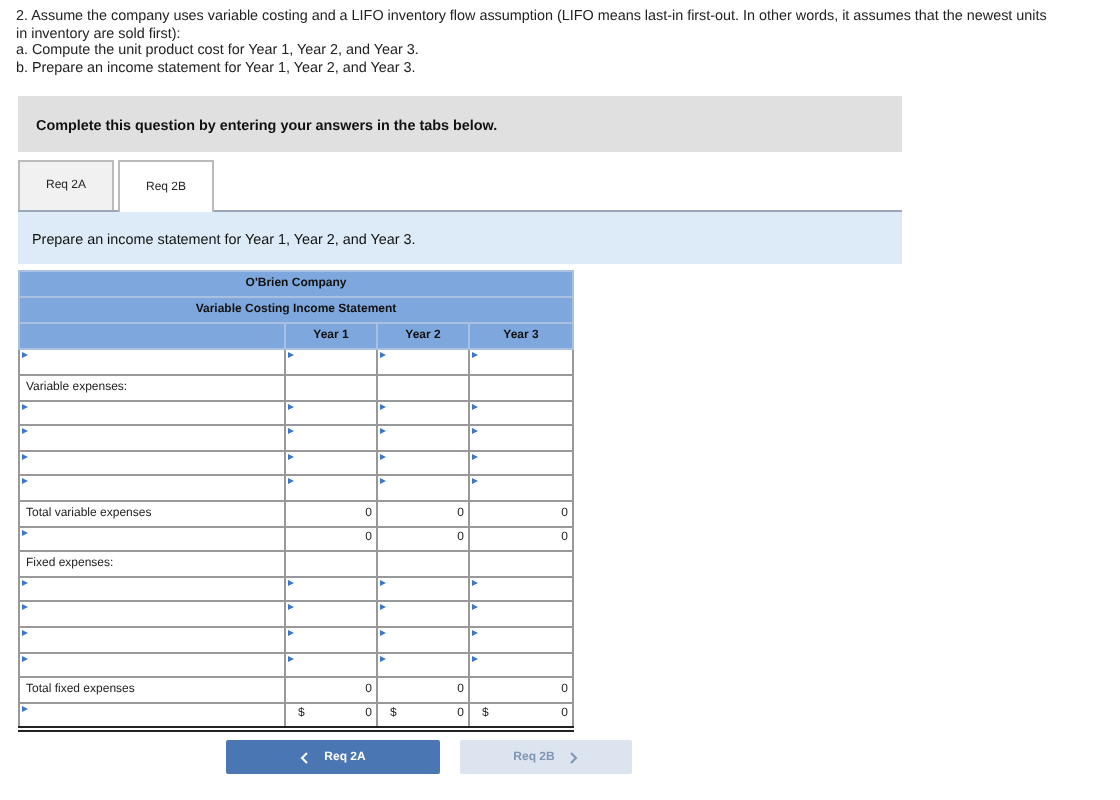 The image size is (1120, 800). Describe the element at coordinates (574, 757) in the screenshot. I see `chevron-right-icon` at that location.